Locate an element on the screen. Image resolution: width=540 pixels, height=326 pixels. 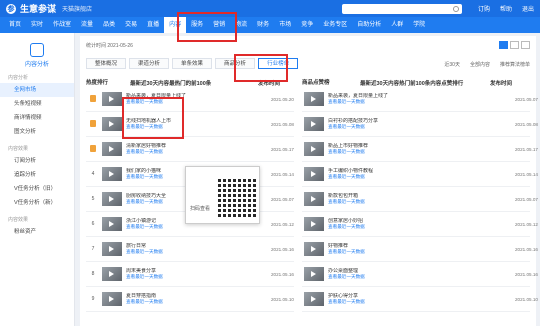
nav-item: 实时 is located at coordinates (37, 25).